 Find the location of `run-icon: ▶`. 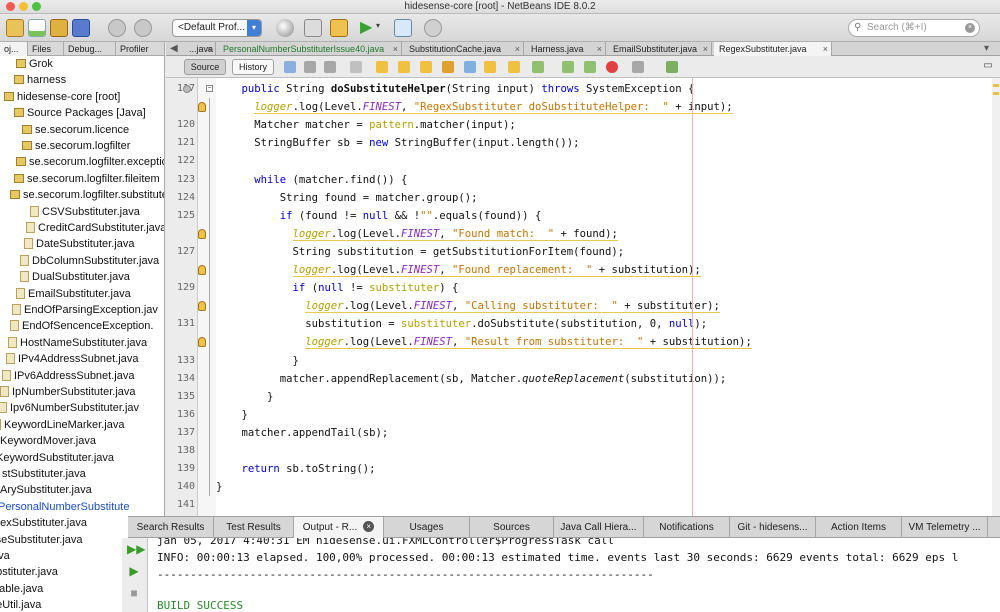

run-icon: ▶ is located at coordinates (366, 28).